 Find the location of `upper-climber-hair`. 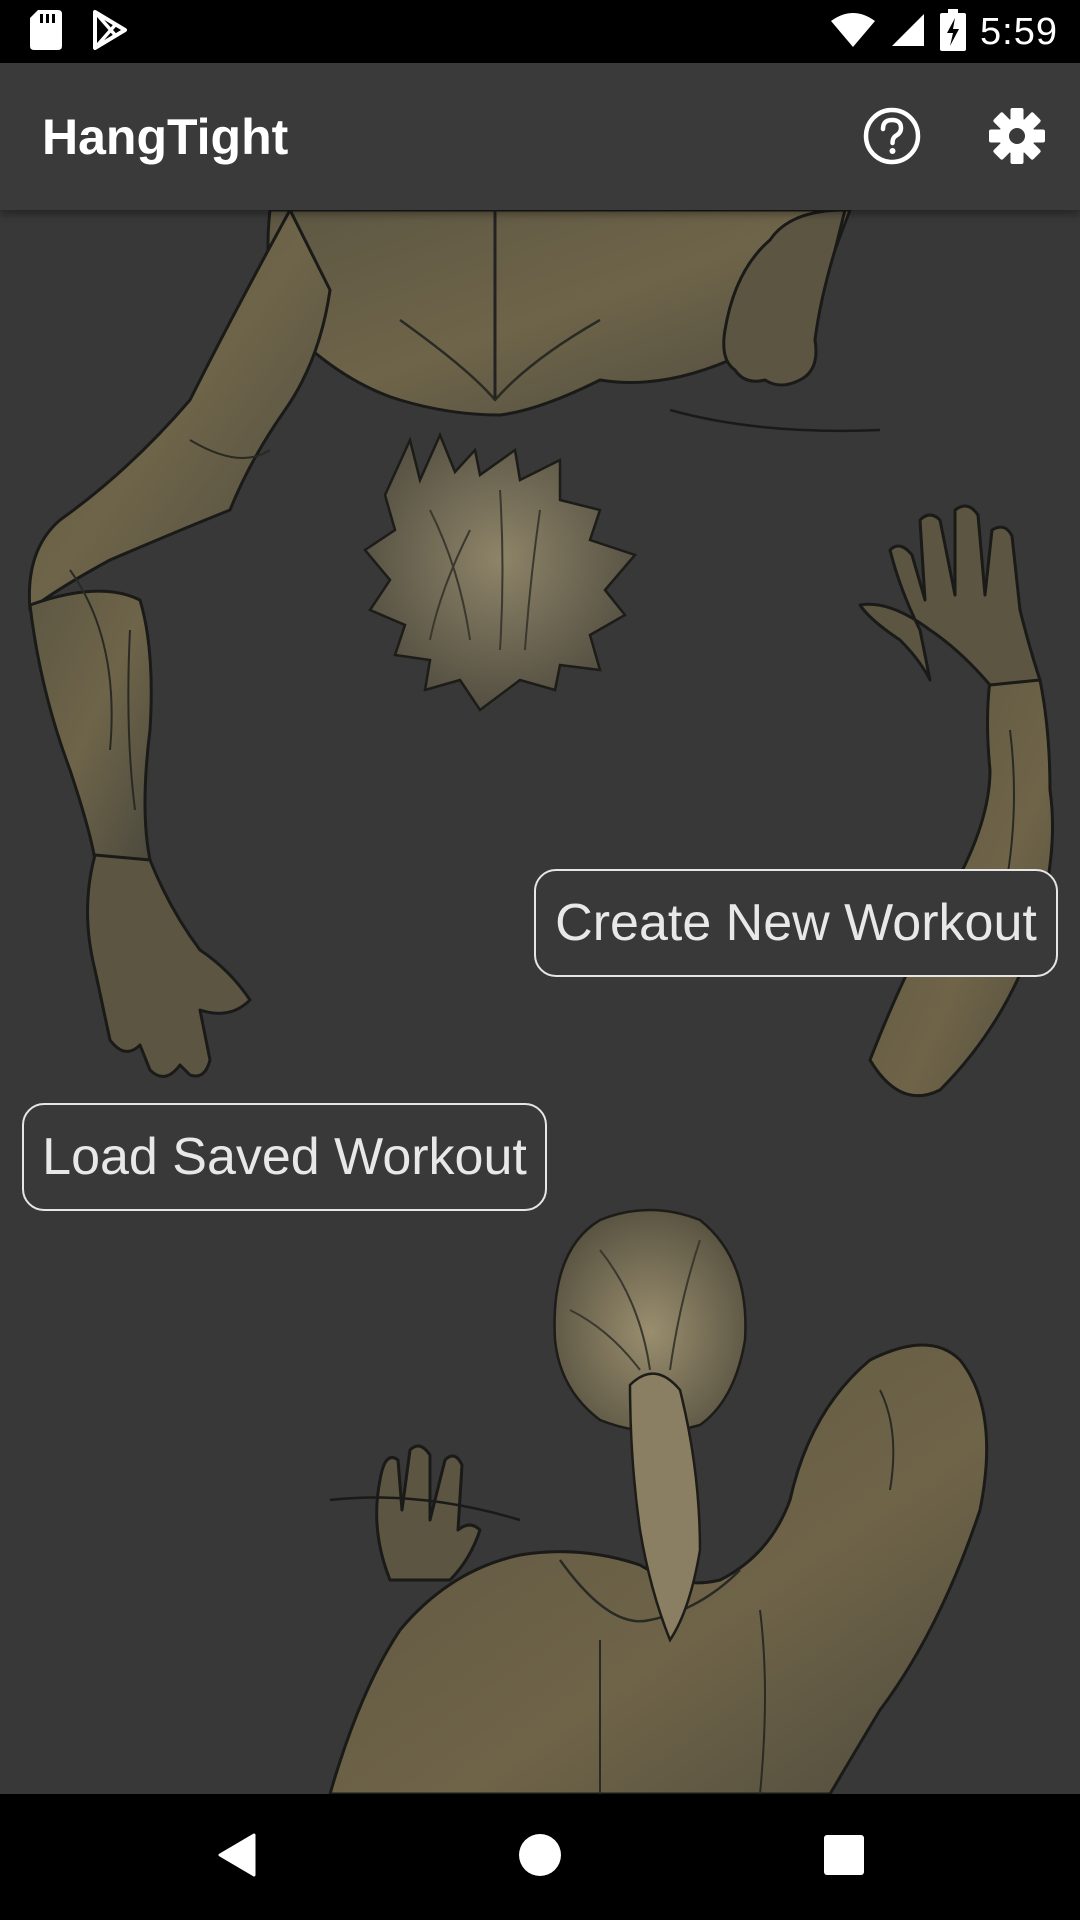

upper-climber-hair is located at coordinates (500, 571).